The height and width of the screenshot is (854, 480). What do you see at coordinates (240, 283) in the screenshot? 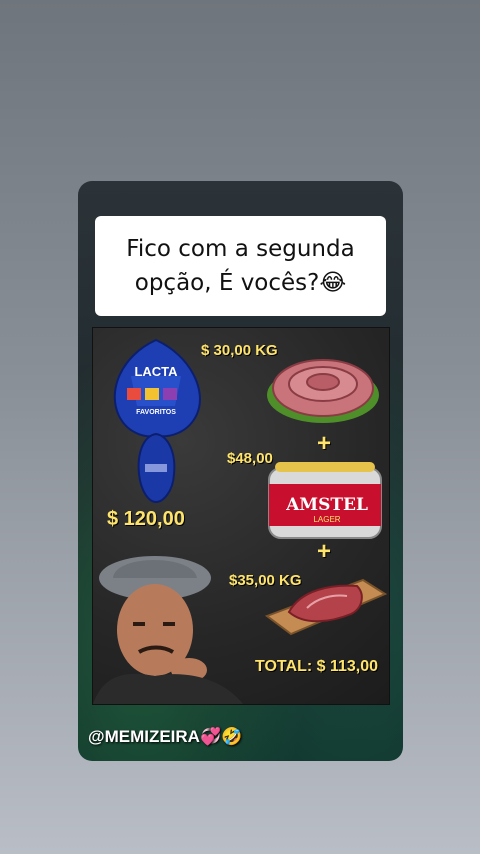
I see `caption-line-2: opção, É vocês?😂` at bounding box center [240, 283].